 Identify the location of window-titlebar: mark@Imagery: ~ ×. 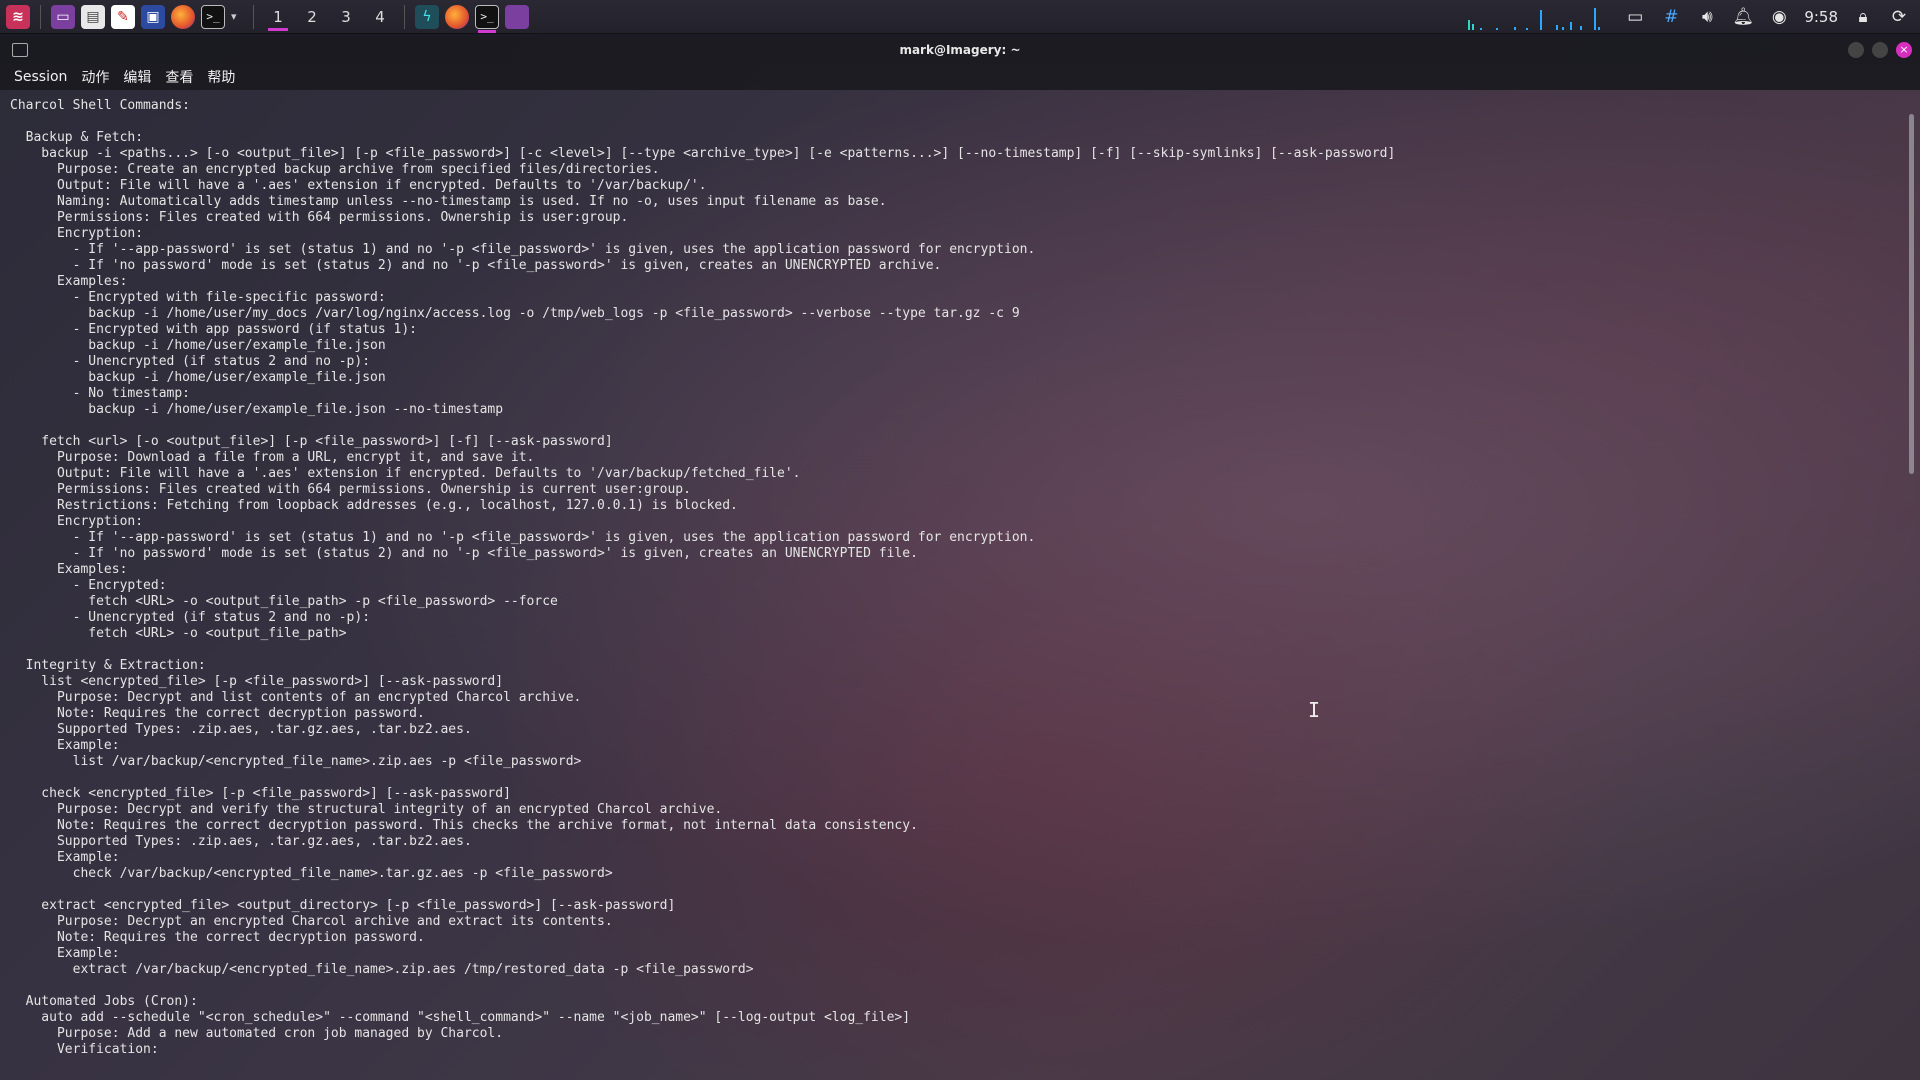
(960, 50).